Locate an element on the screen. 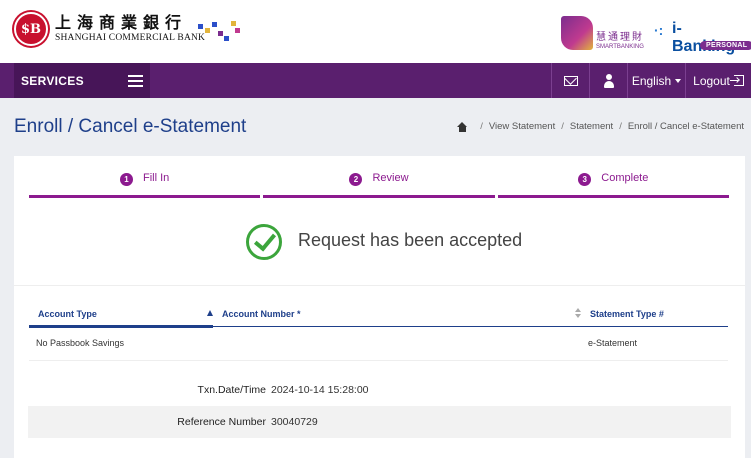 Image resolution: width=751 pixels, height=458 pixels. bank-name-en: SHANGHAI COMMERCIAL BANK is located at coordinates (130, 37).